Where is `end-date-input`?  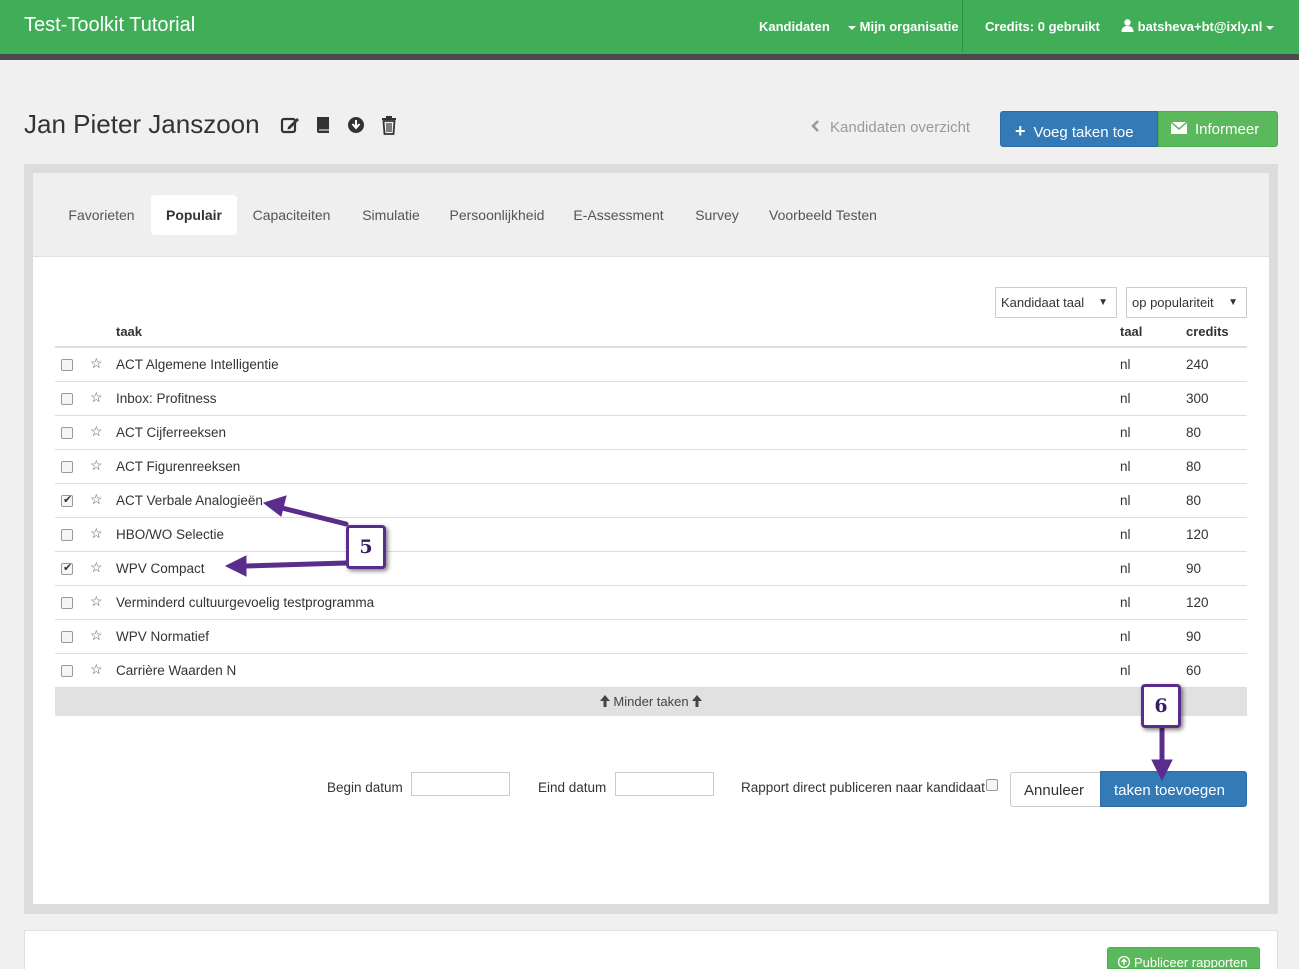
end-date-input is located at coordinates (664, 784).